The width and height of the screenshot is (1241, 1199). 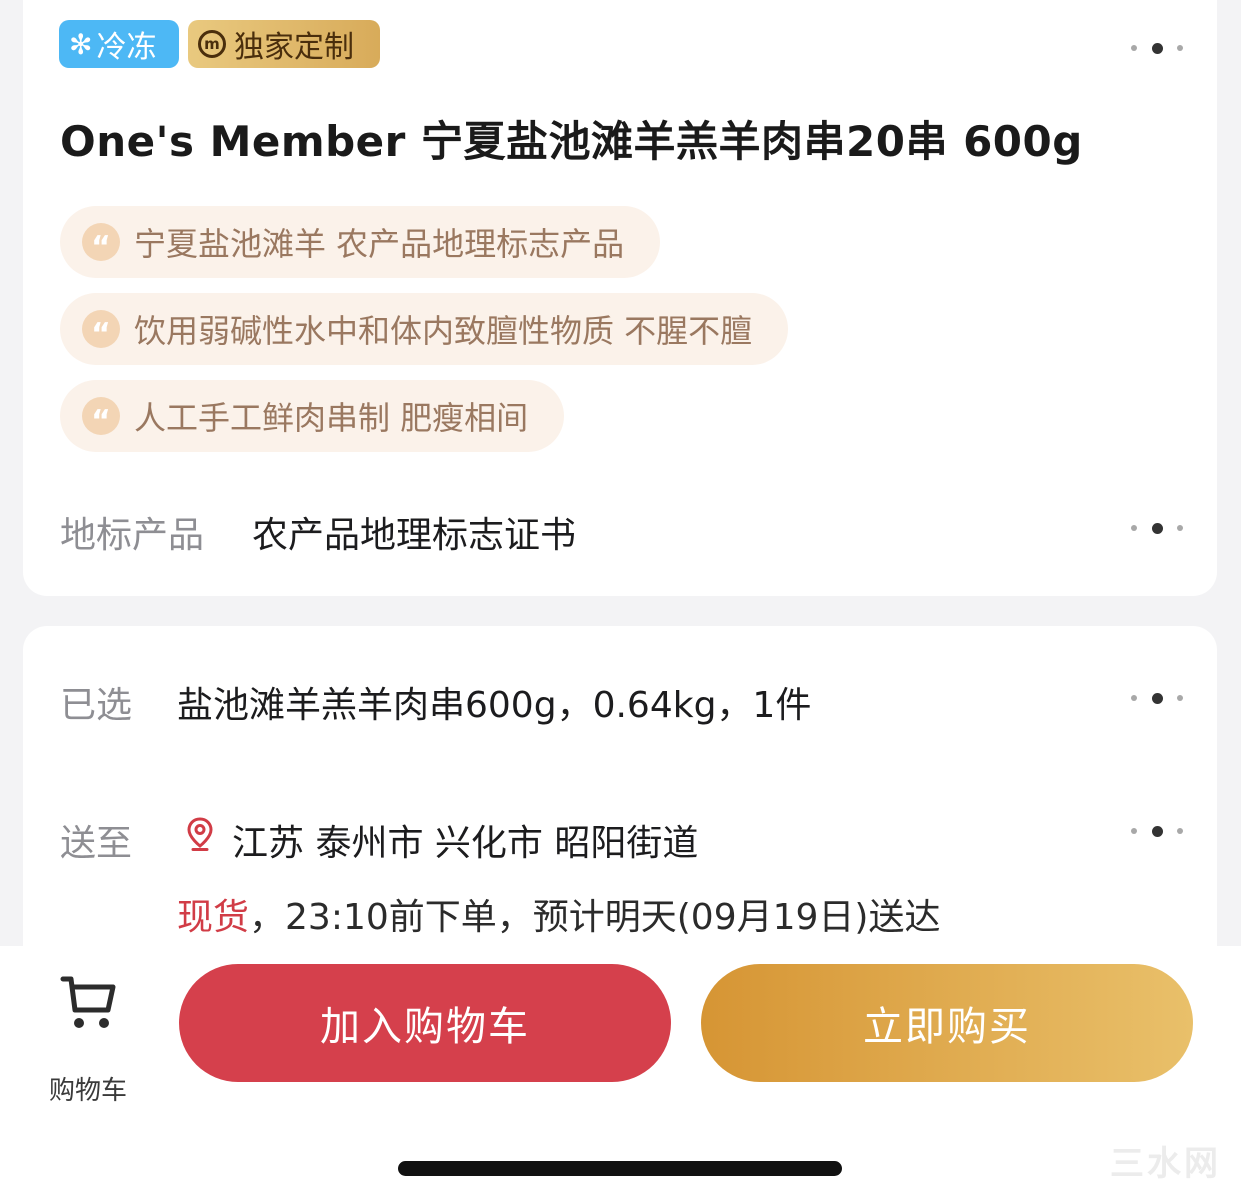 I want to click on delivery-estimate-text: ，23:10前下单，预计明天(09月19日)送达, so click(x=595, y=917).